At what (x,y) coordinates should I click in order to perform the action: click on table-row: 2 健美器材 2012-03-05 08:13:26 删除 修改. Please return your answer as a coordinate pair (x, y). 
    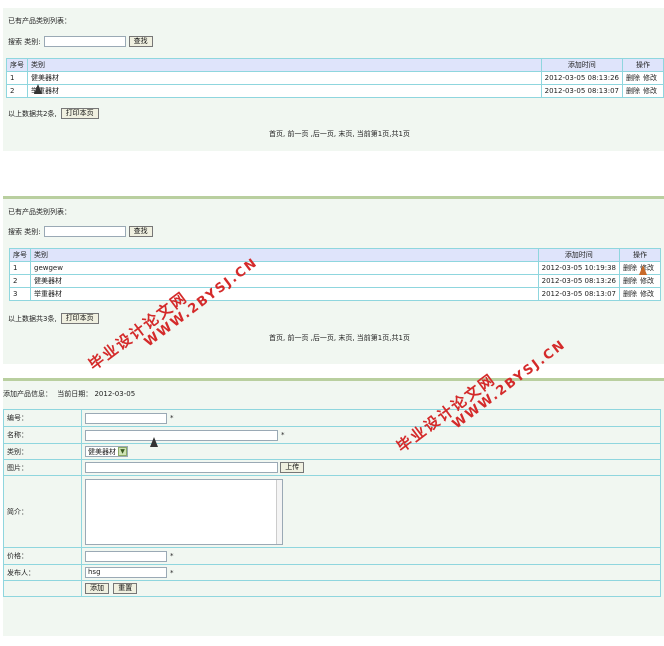
    Looking at the image, I should click on (335, 281).